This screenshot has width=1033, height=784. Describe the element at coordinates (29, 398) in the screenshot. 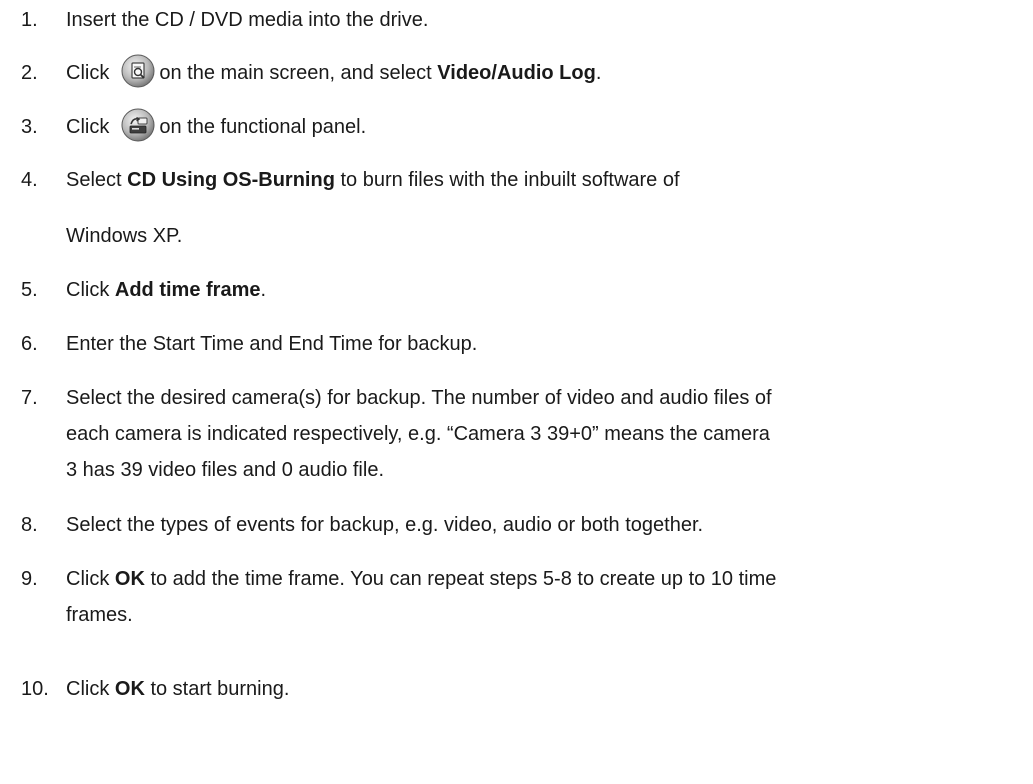

I see `step-number: 7.` at that location.